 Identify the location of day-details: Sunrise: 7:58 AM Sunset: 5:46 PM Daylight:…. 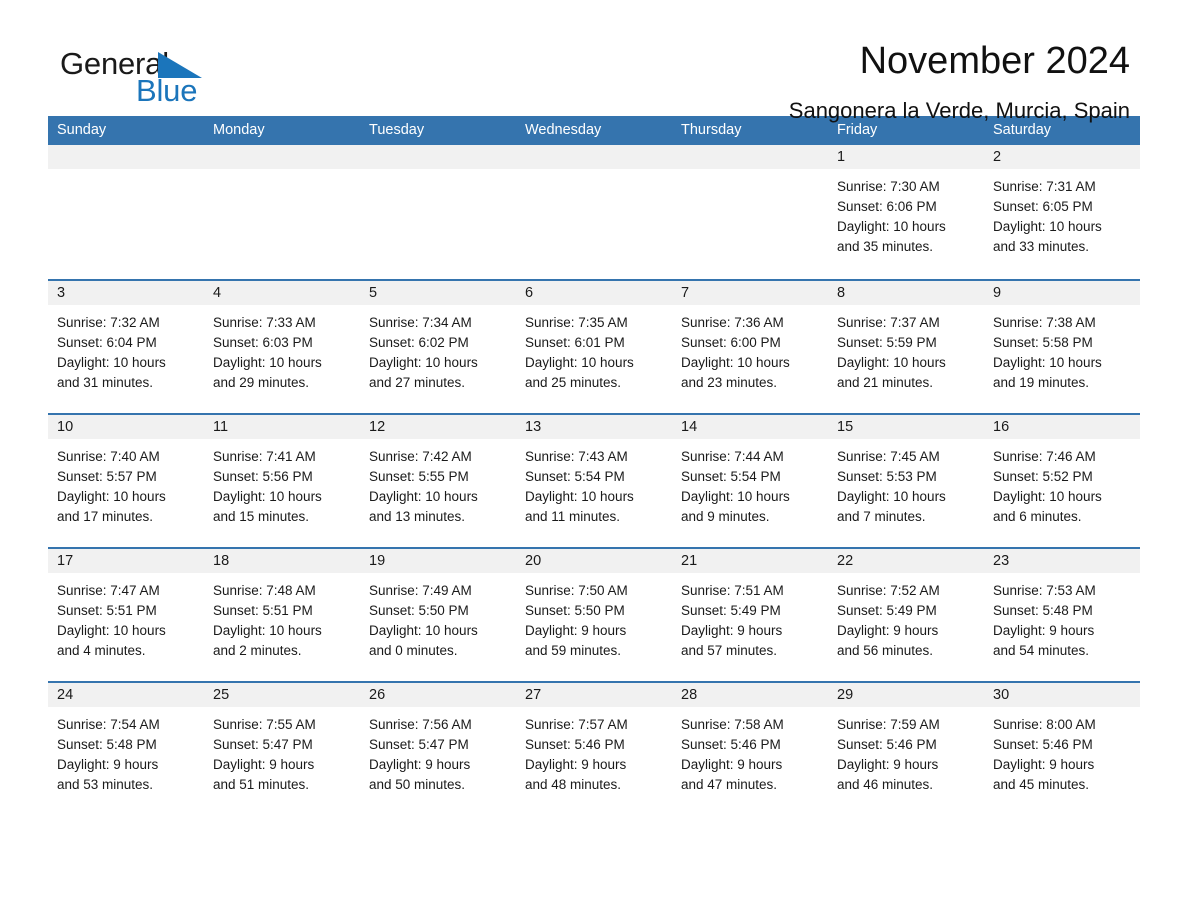
(750, 751).